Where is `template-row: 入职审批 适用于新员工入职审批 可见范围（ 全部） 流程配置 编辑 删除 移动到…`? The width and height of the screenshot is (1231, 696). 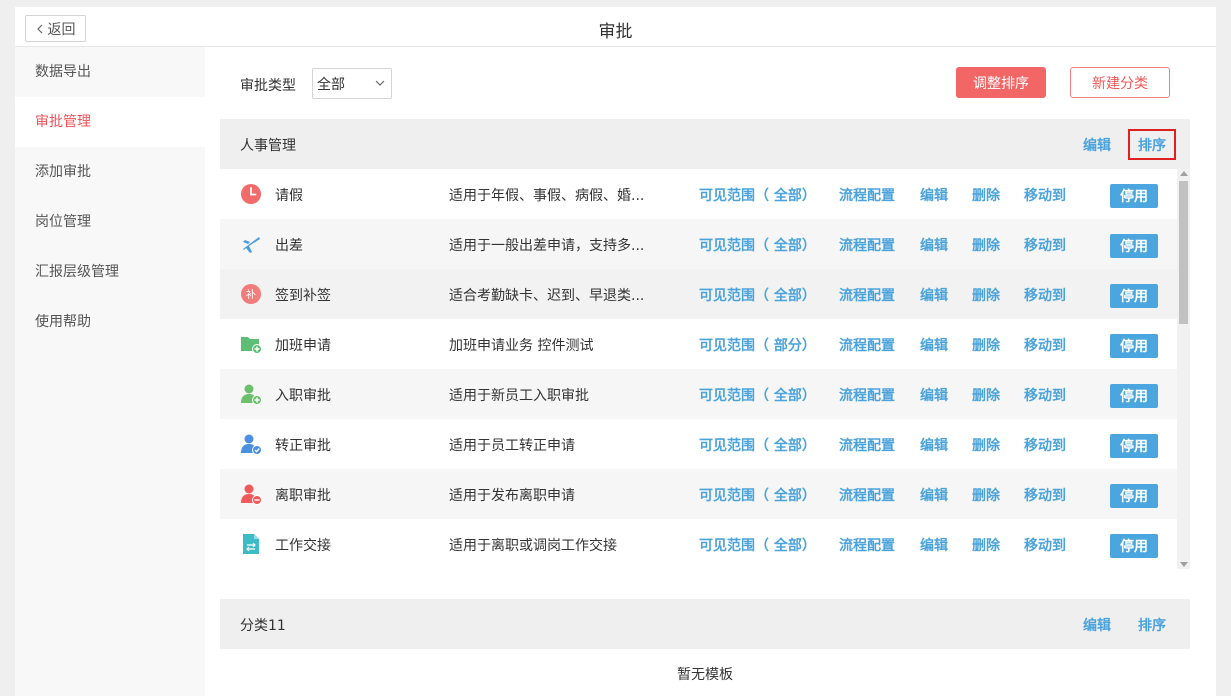 template-row: 入职审批 适用于新员工入职审批 可见范围（ 全部） 流程配置 编辑 删除 移动到… is located at coordinates (698, 394).